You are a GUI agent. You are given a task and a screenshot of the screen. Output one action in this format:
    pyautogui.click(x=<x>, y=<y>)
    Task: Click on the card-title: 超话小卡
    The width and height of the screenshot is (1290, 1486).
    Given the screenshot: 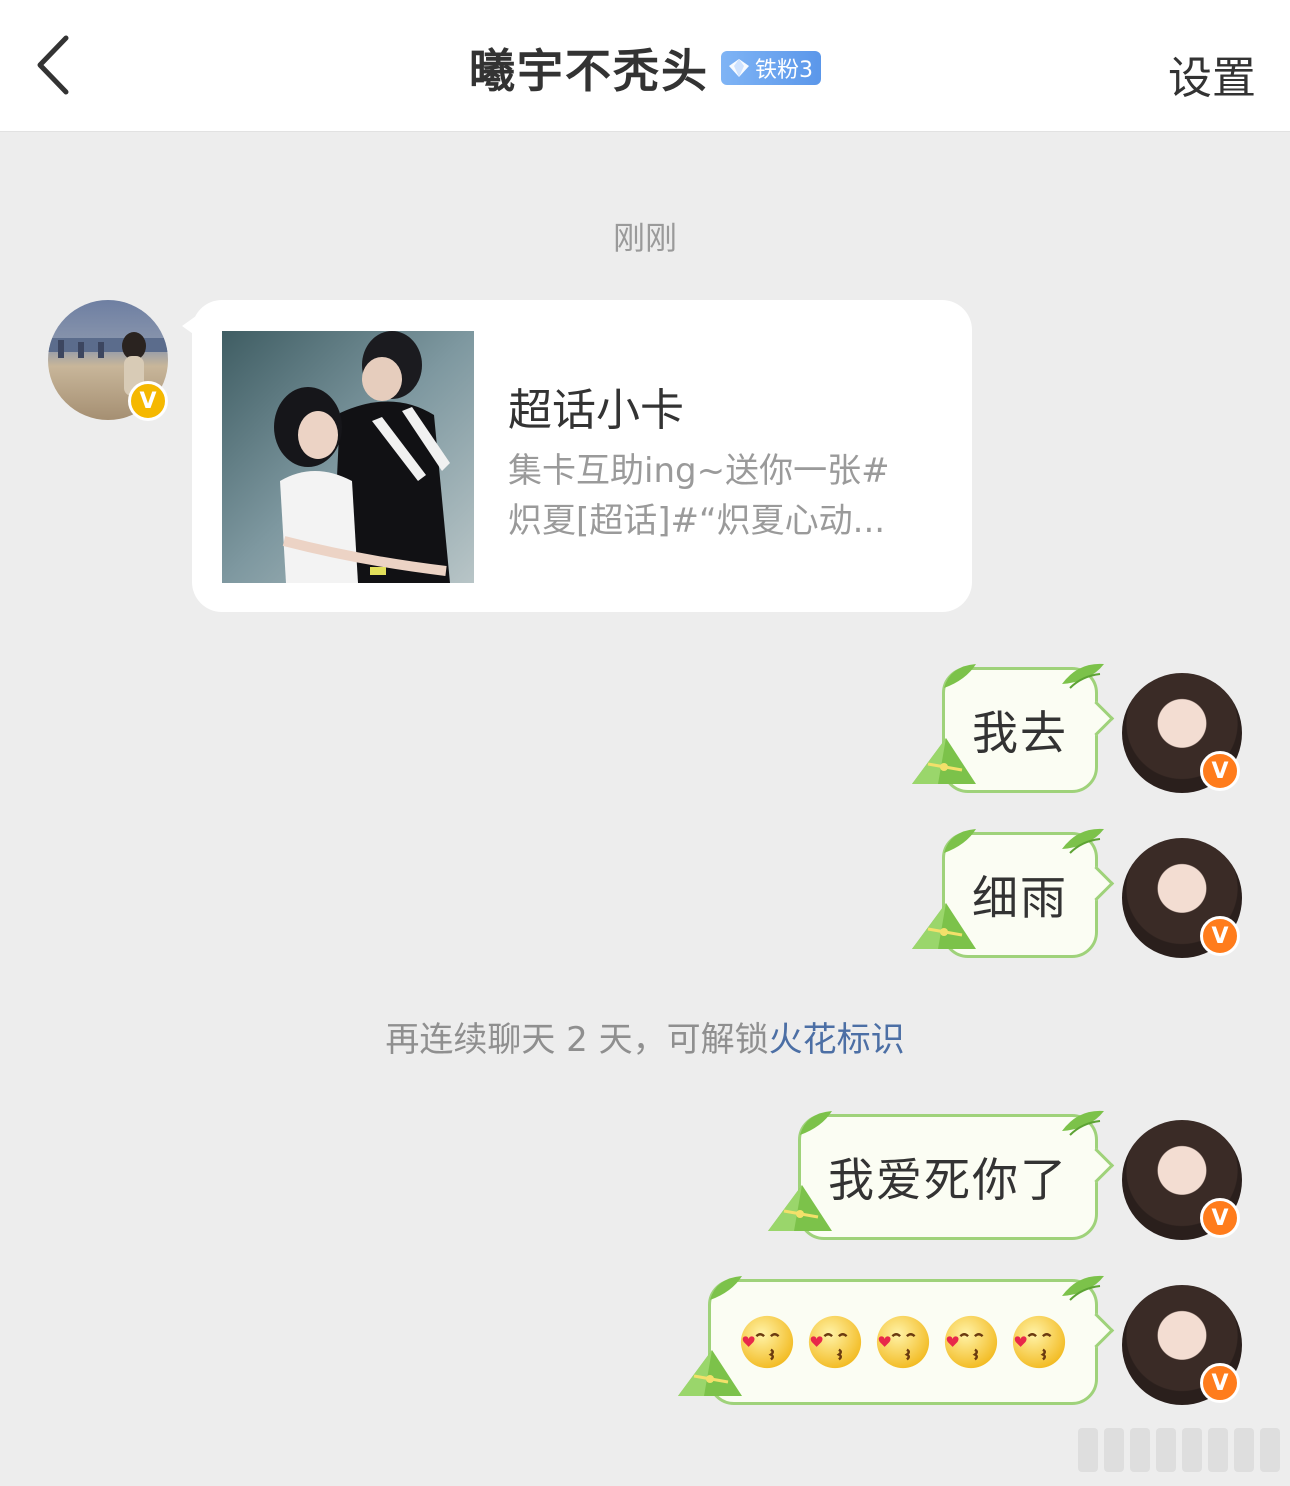 What is the action you would take?
    pyautogui.click(x=596, y=410)
    